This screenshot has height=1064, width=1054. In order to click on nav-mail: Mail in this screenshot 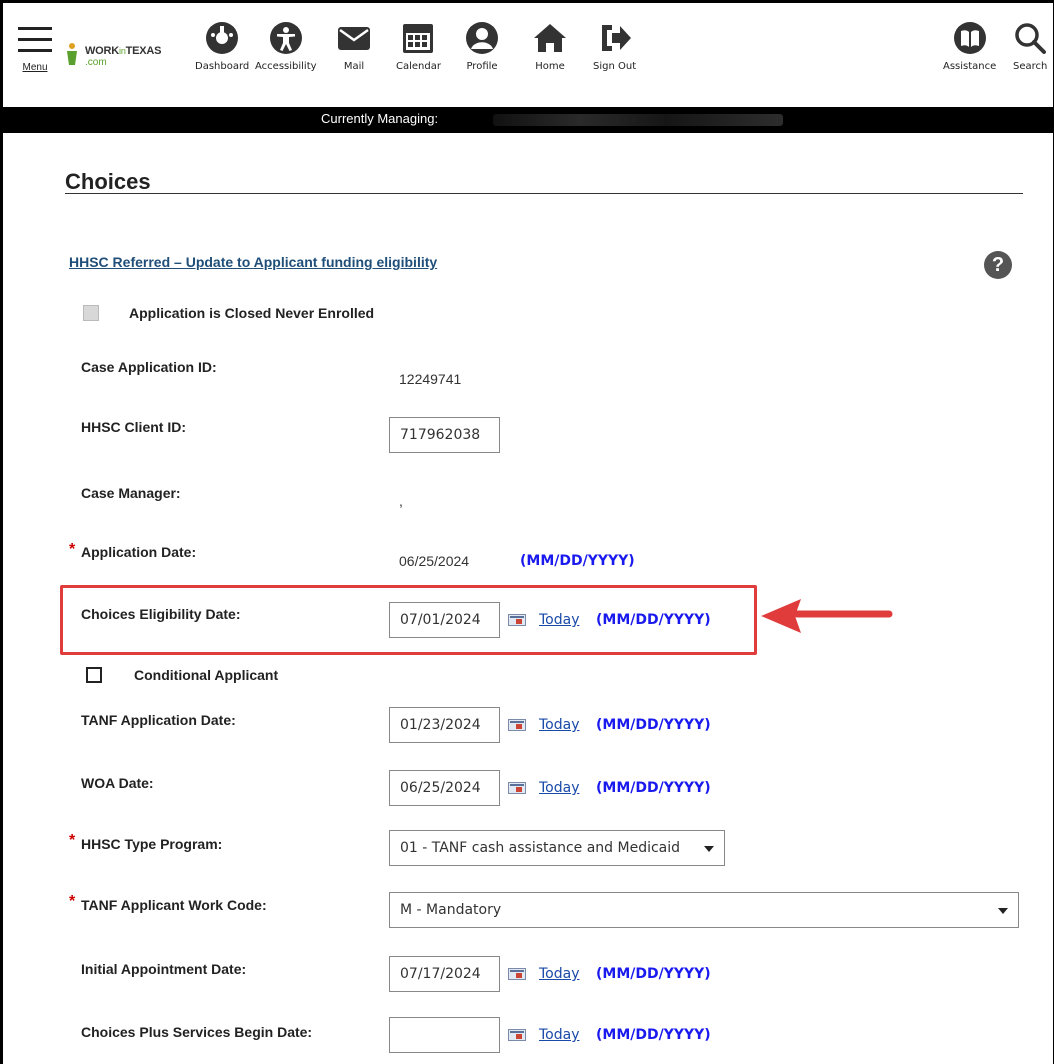, I will do `click(354, 46)`.